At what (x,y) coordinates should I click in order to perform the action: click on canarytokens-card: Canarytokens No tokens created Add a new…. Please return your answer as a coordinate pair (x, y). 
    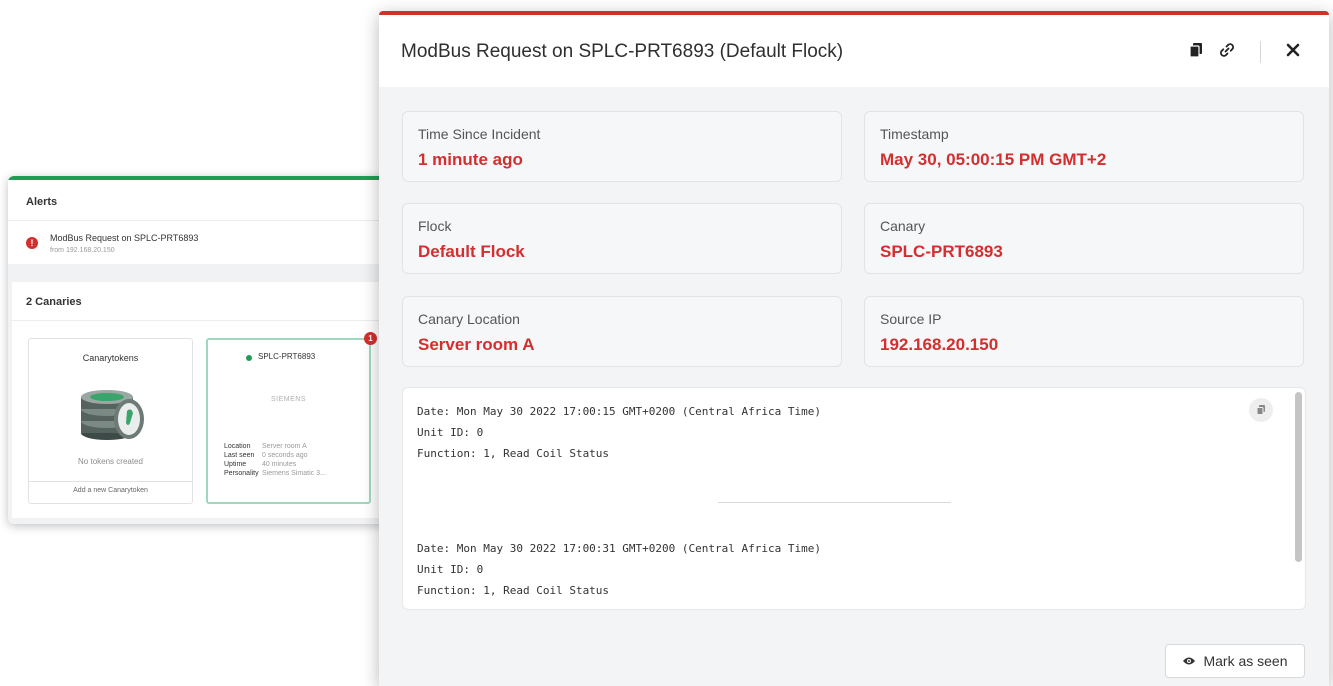
    Looking at the image, I should click on (110, 421).